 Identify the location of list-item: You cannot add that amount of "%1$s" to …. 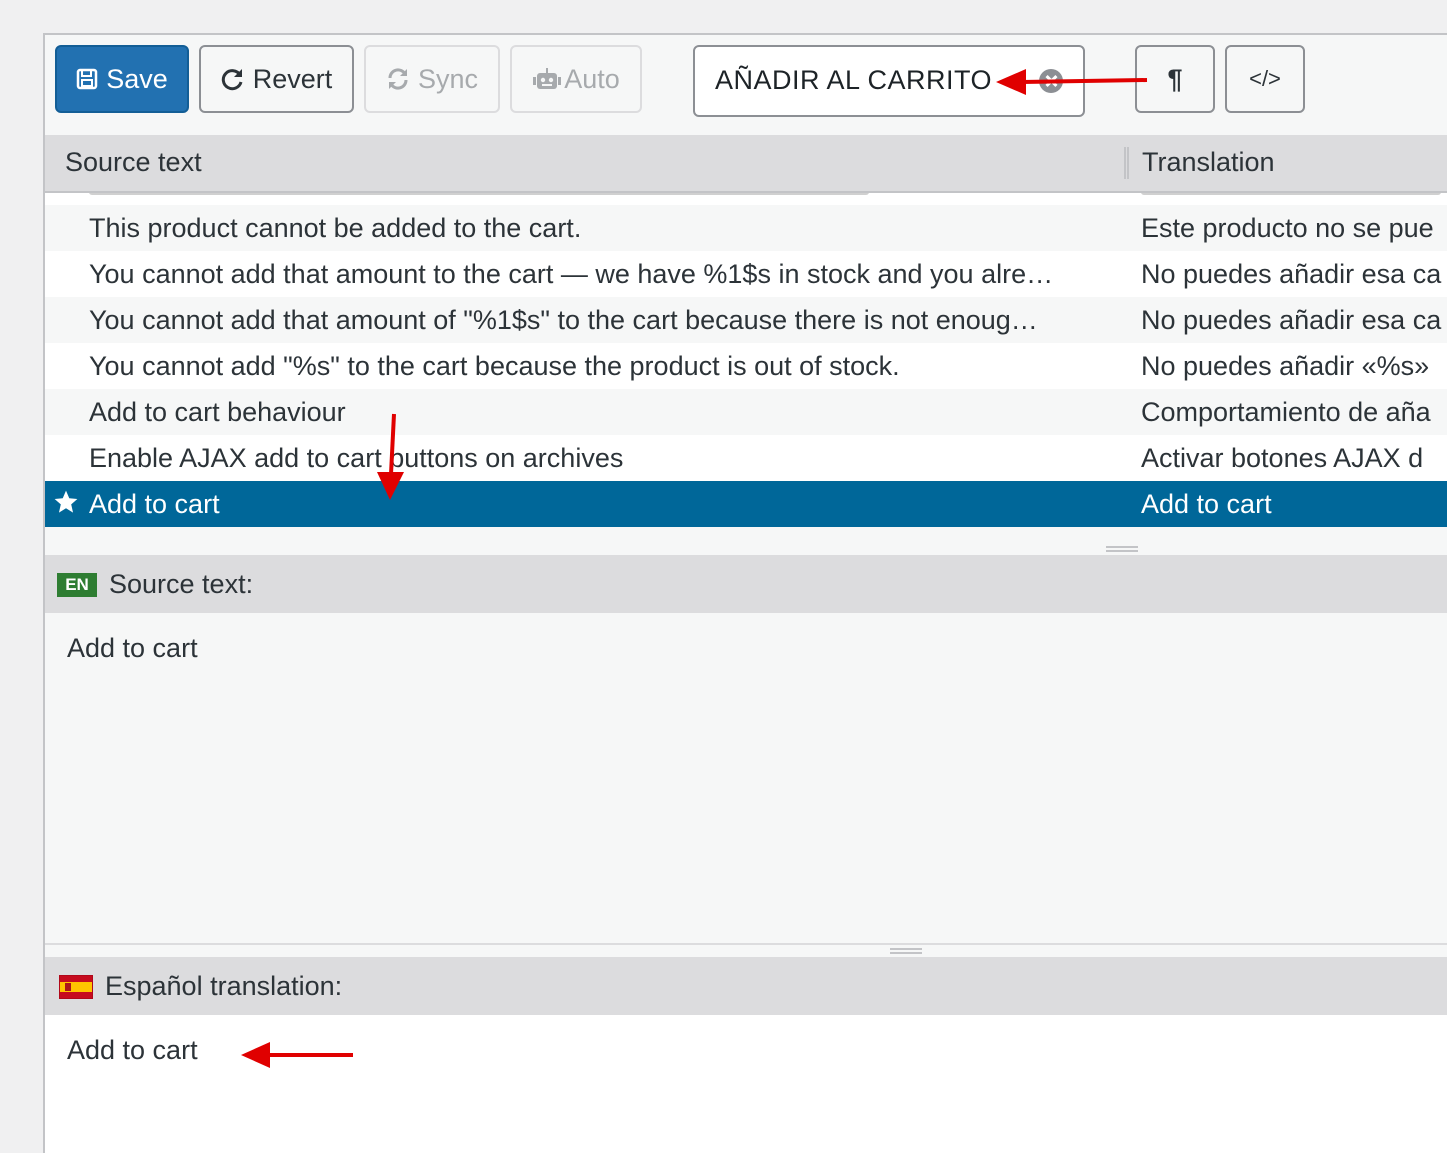
(746, 320).